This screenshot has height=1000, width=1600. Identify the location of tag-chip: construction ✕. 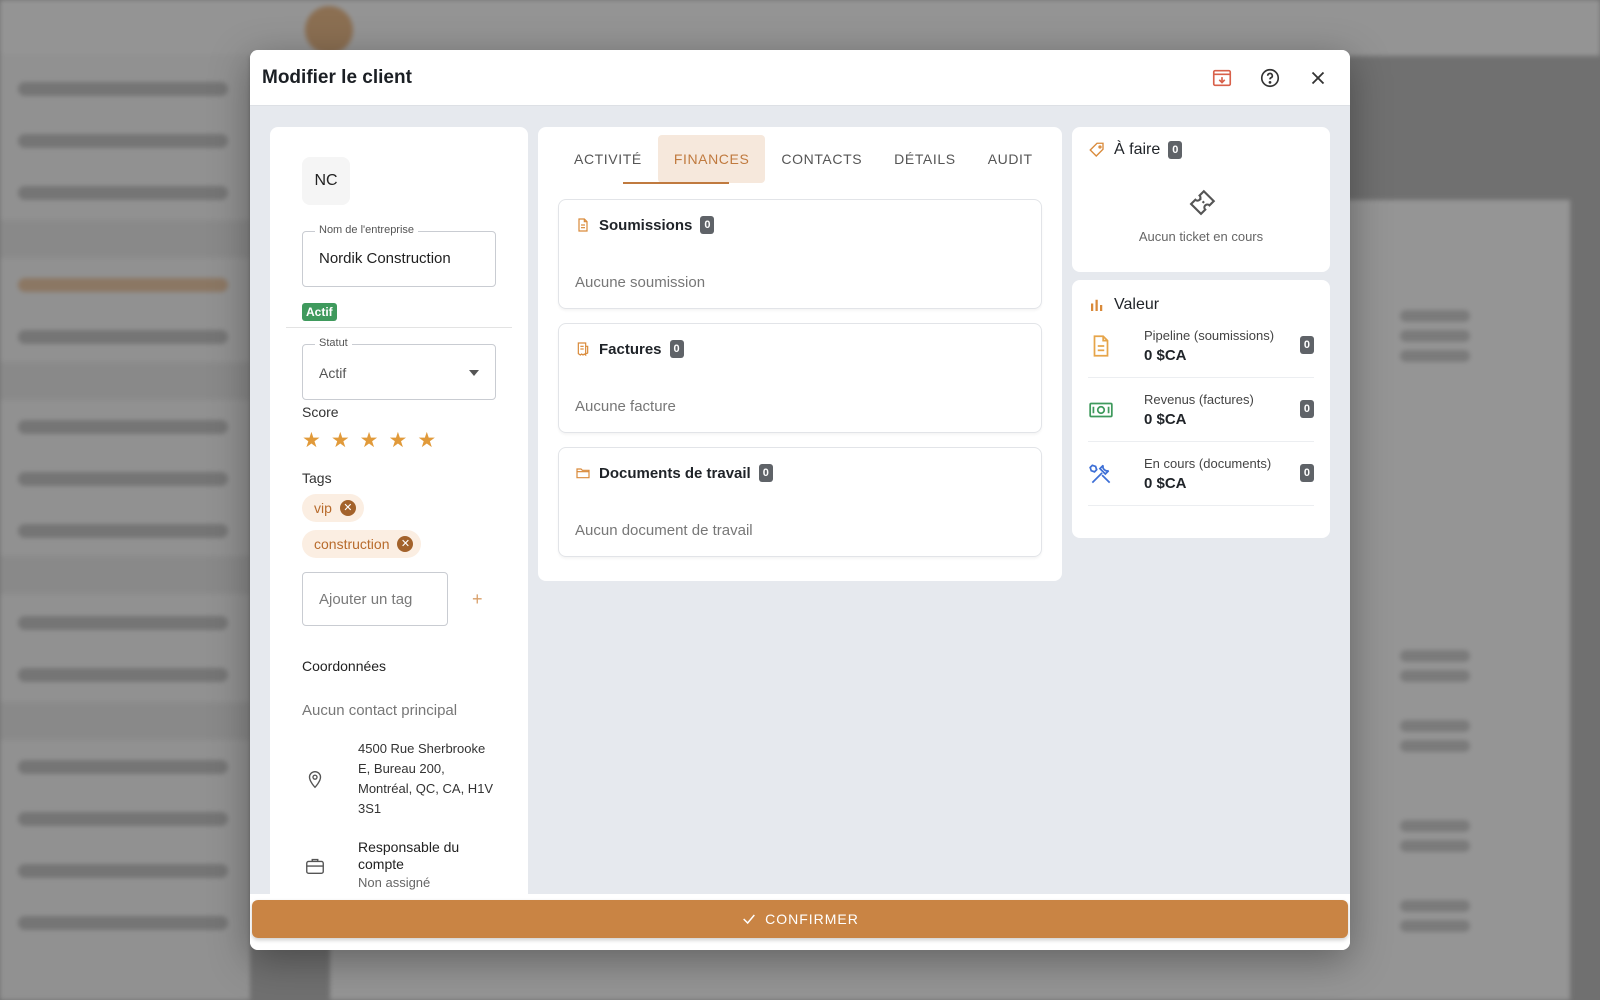
(362, 544).